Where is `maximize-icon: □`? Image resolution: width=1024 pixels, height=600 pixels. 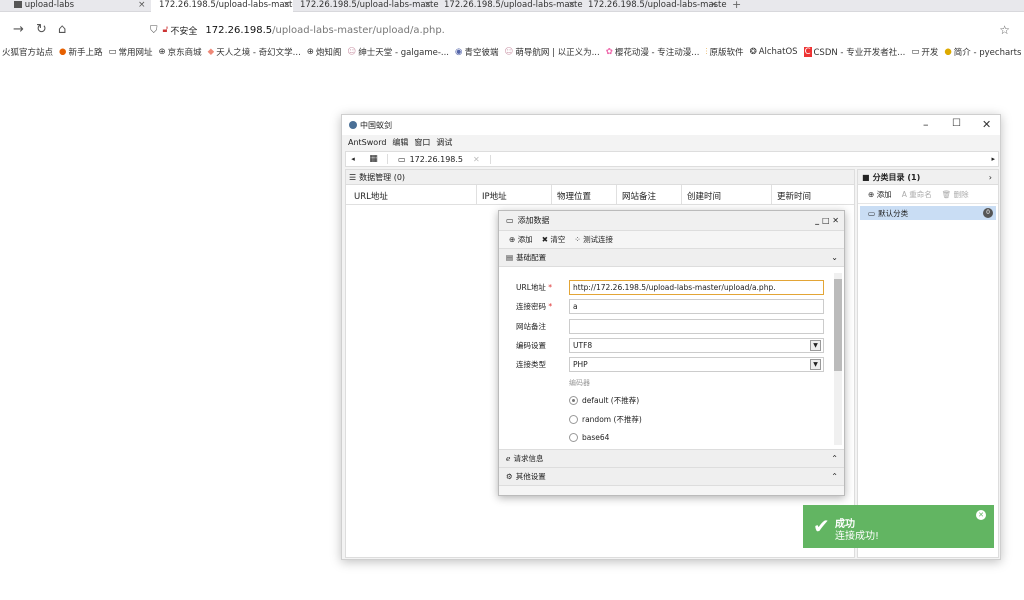
maximize-icon: □ is located at coordinates (826, 220).